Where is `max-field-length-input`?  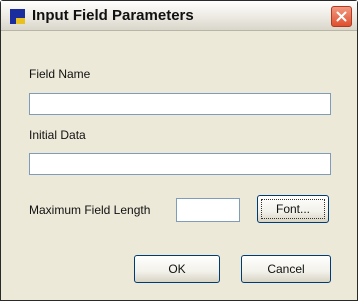 max-field-length-input is located at coordinates (208, 210).